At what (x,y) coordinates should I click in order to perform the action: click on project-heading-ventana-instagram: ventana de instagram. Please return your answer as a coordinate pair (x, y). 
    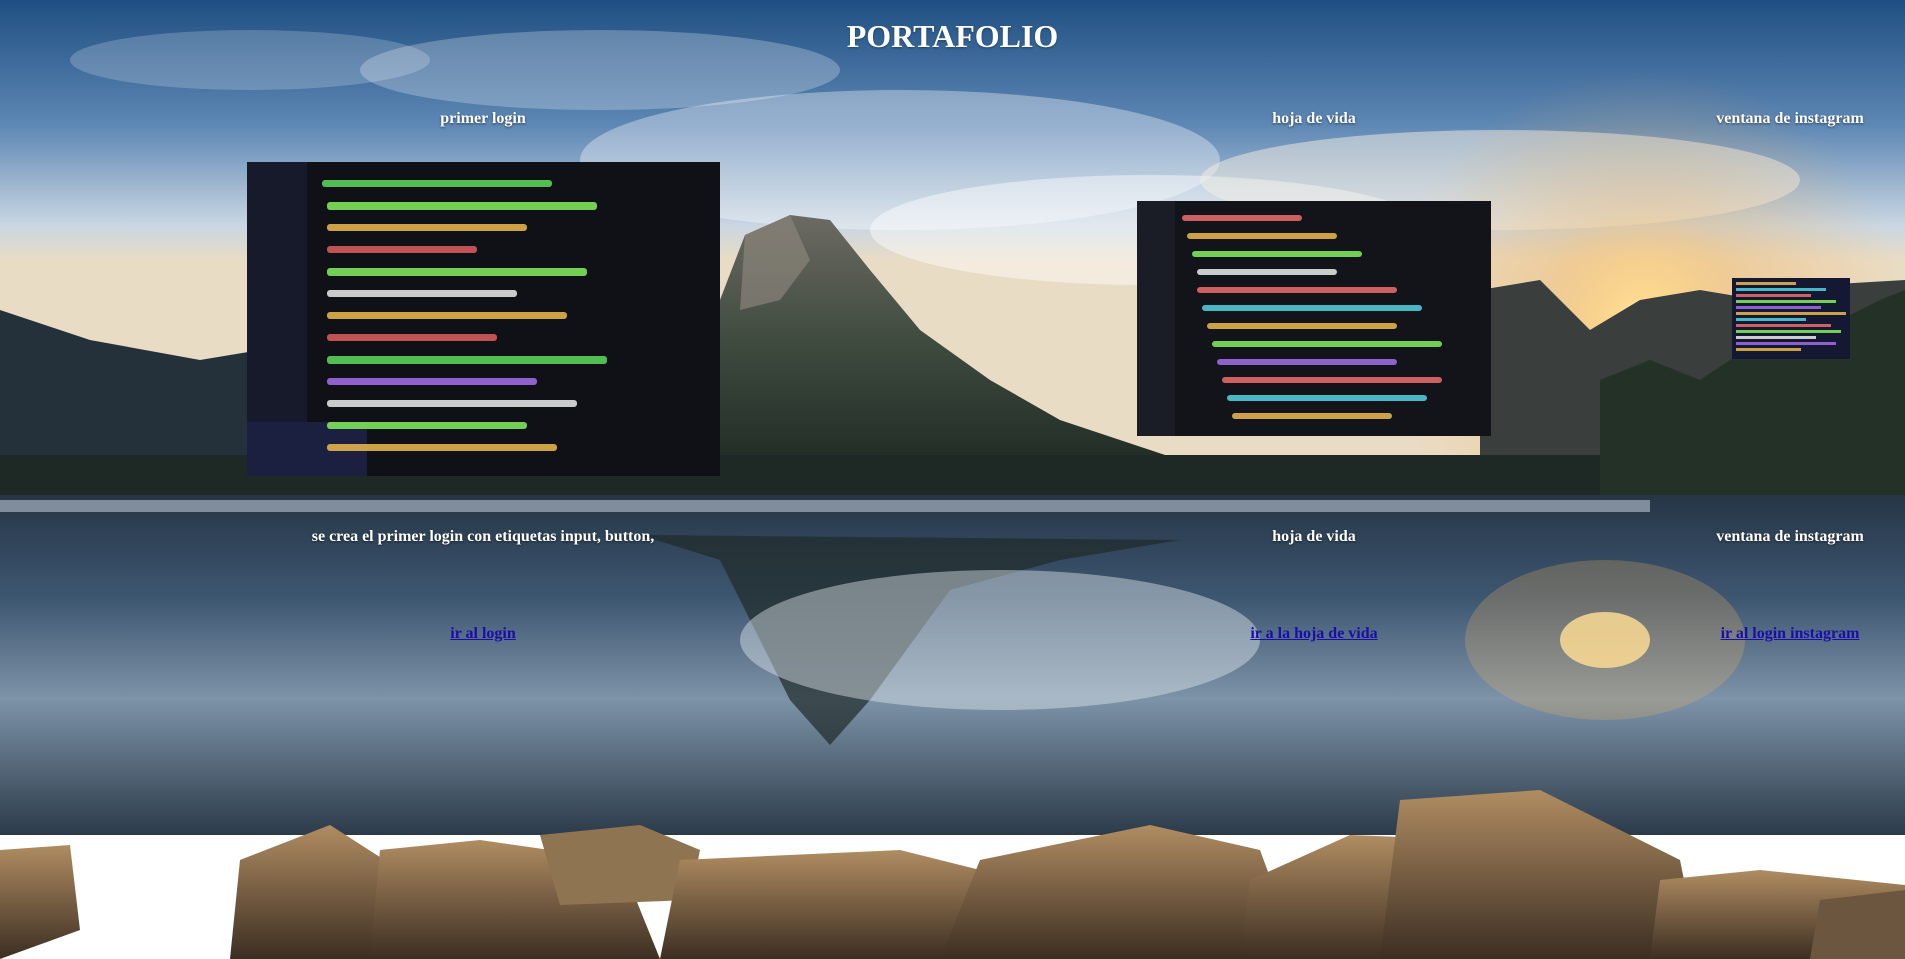
    Looking at the image, I should click on (1790, 118).